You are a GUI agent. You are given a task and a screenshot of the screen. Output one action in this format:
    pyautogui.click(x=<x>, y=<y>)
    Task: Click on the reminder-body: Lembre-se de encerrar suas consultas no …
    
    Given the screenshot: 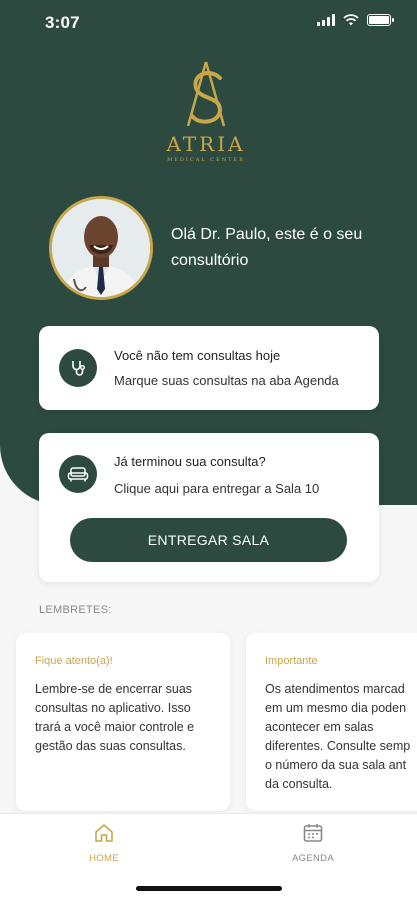 What is the action you would take?
    pyautogui.click(x=125, y=718)
    